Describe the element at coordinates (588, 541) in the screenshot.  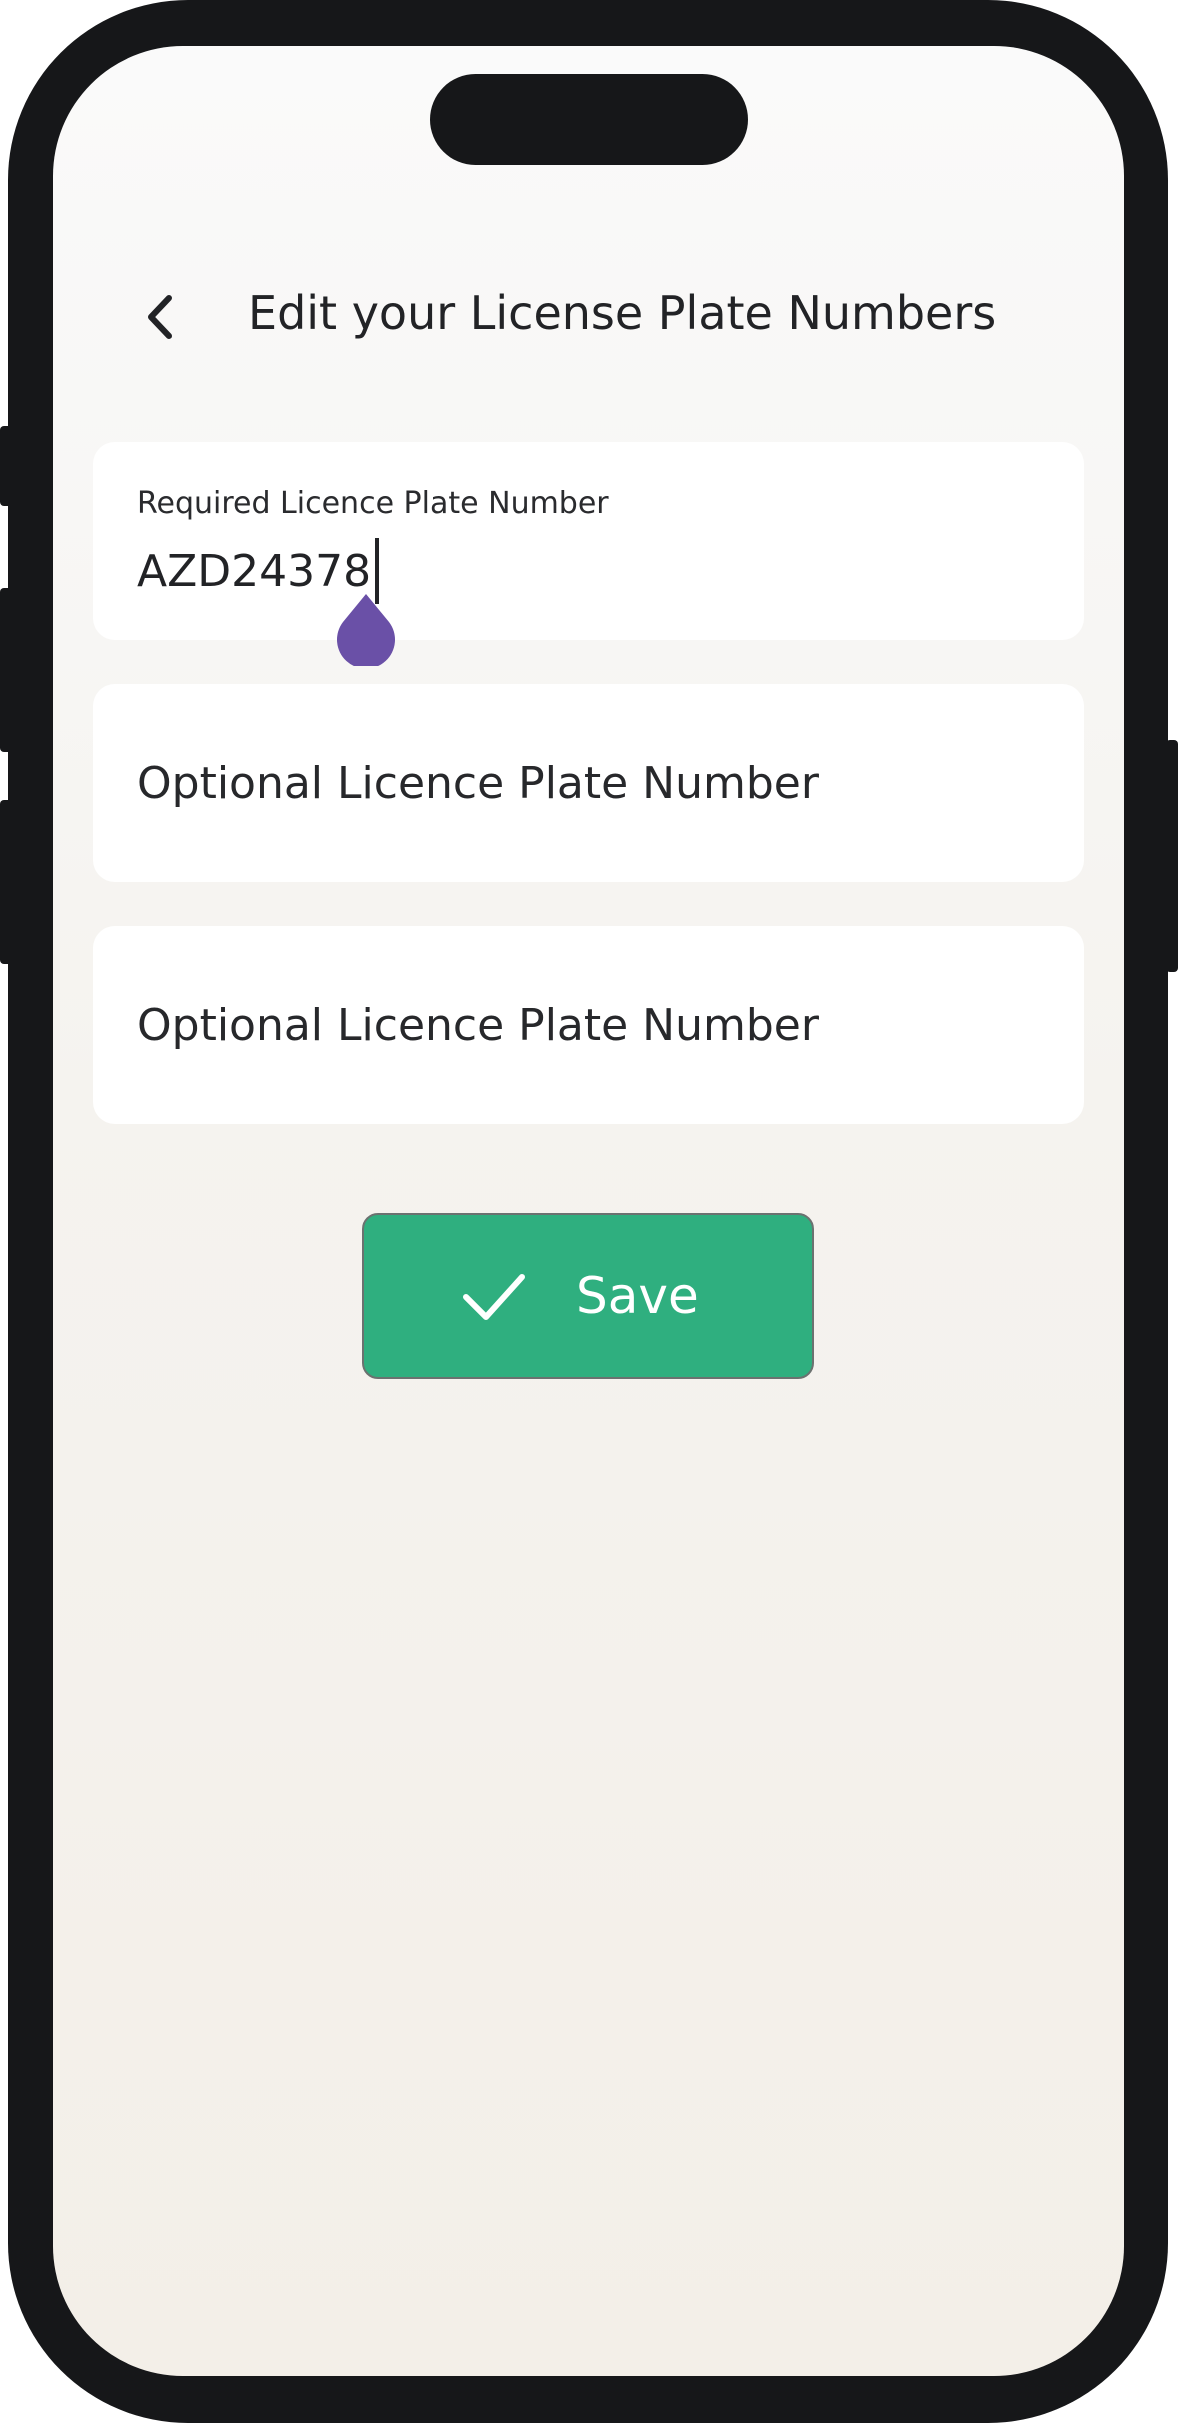
I see `required-plate-field: Required Licence Plate Number AZD24378` at that location.